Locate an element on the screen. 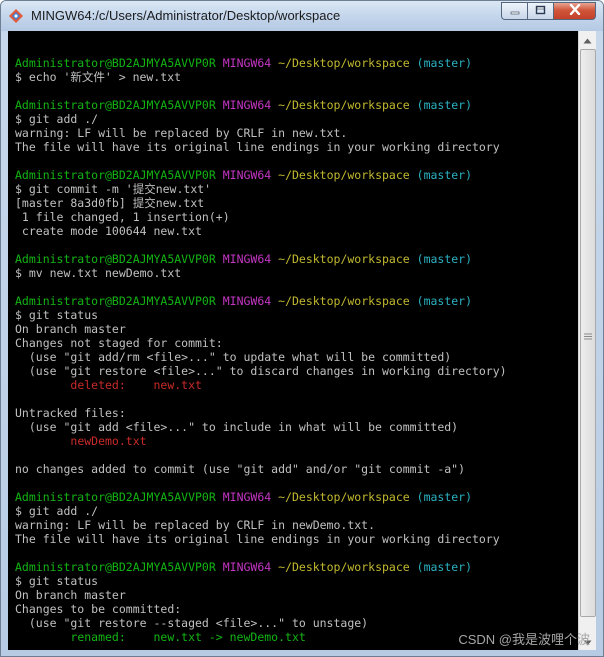  terminal-segment: $ git commit -m '提交new.txt' is located at coordinates (113, 189).